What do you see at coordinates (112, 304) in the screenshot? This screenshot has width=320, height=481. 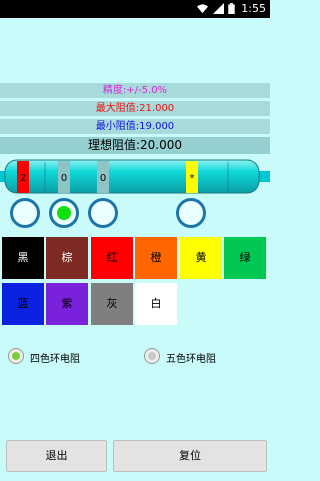 I see `color-gray: 灰` at bounding box center [112, 304].